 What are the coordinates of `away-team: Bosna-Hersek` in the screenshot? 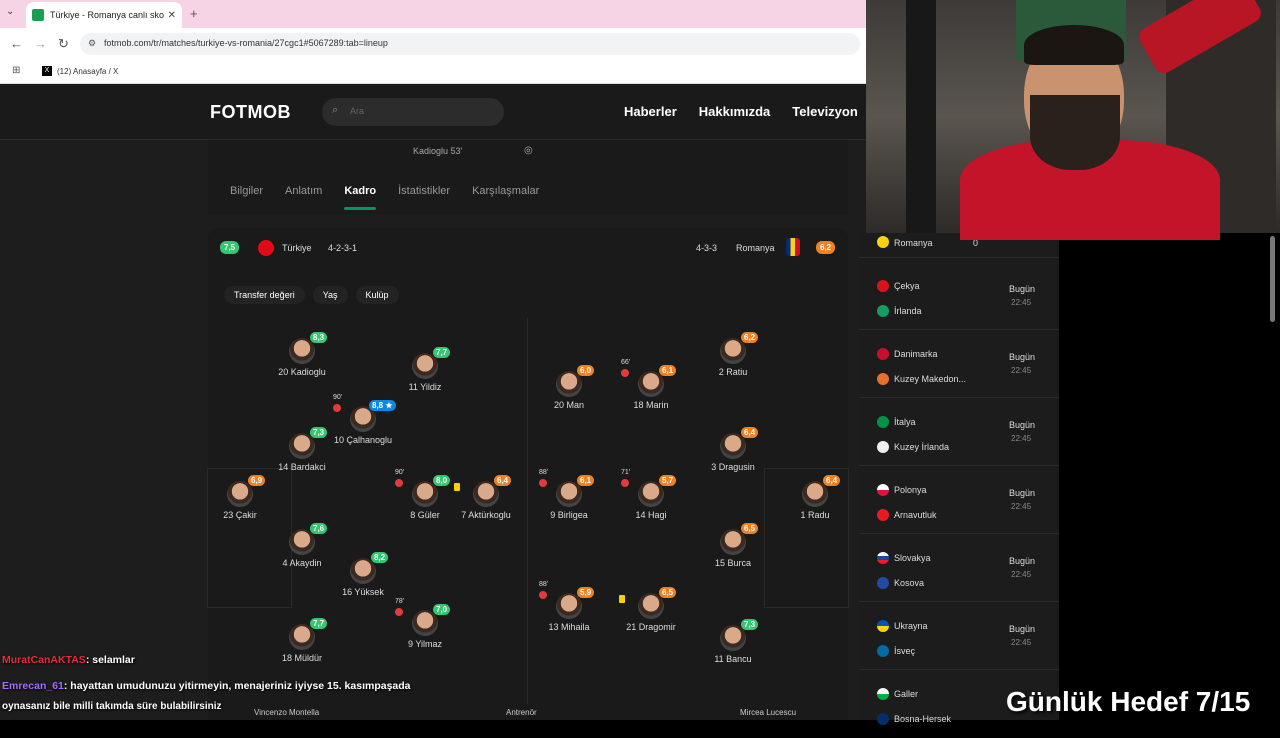 It's located at (923, 719).